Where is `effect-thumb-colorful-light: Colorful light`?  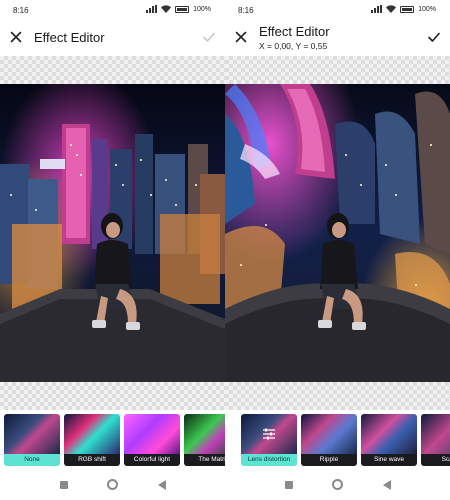
effect-thumb-colorful-light: Colorful light is located at coordinates (152, 440).